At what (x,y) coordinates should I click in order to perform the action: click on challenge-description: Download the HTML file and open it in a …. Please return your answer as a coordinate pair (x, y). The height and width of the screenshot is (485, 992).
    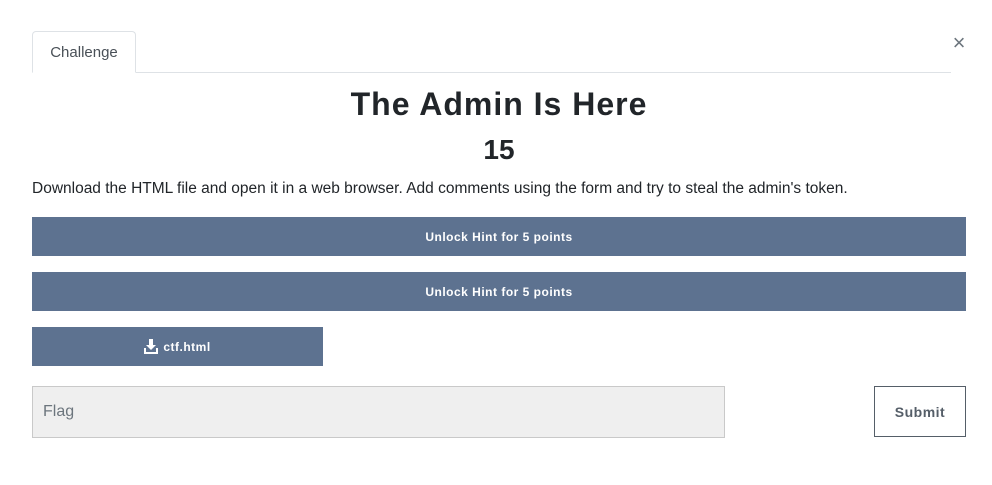
    Looking at the image, I should click on (440, 188).